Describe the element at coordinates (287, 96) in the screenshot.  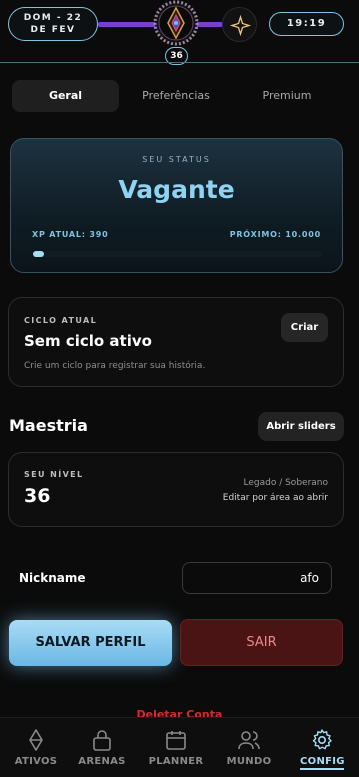
I see `tab-premium: Premium` at that location.